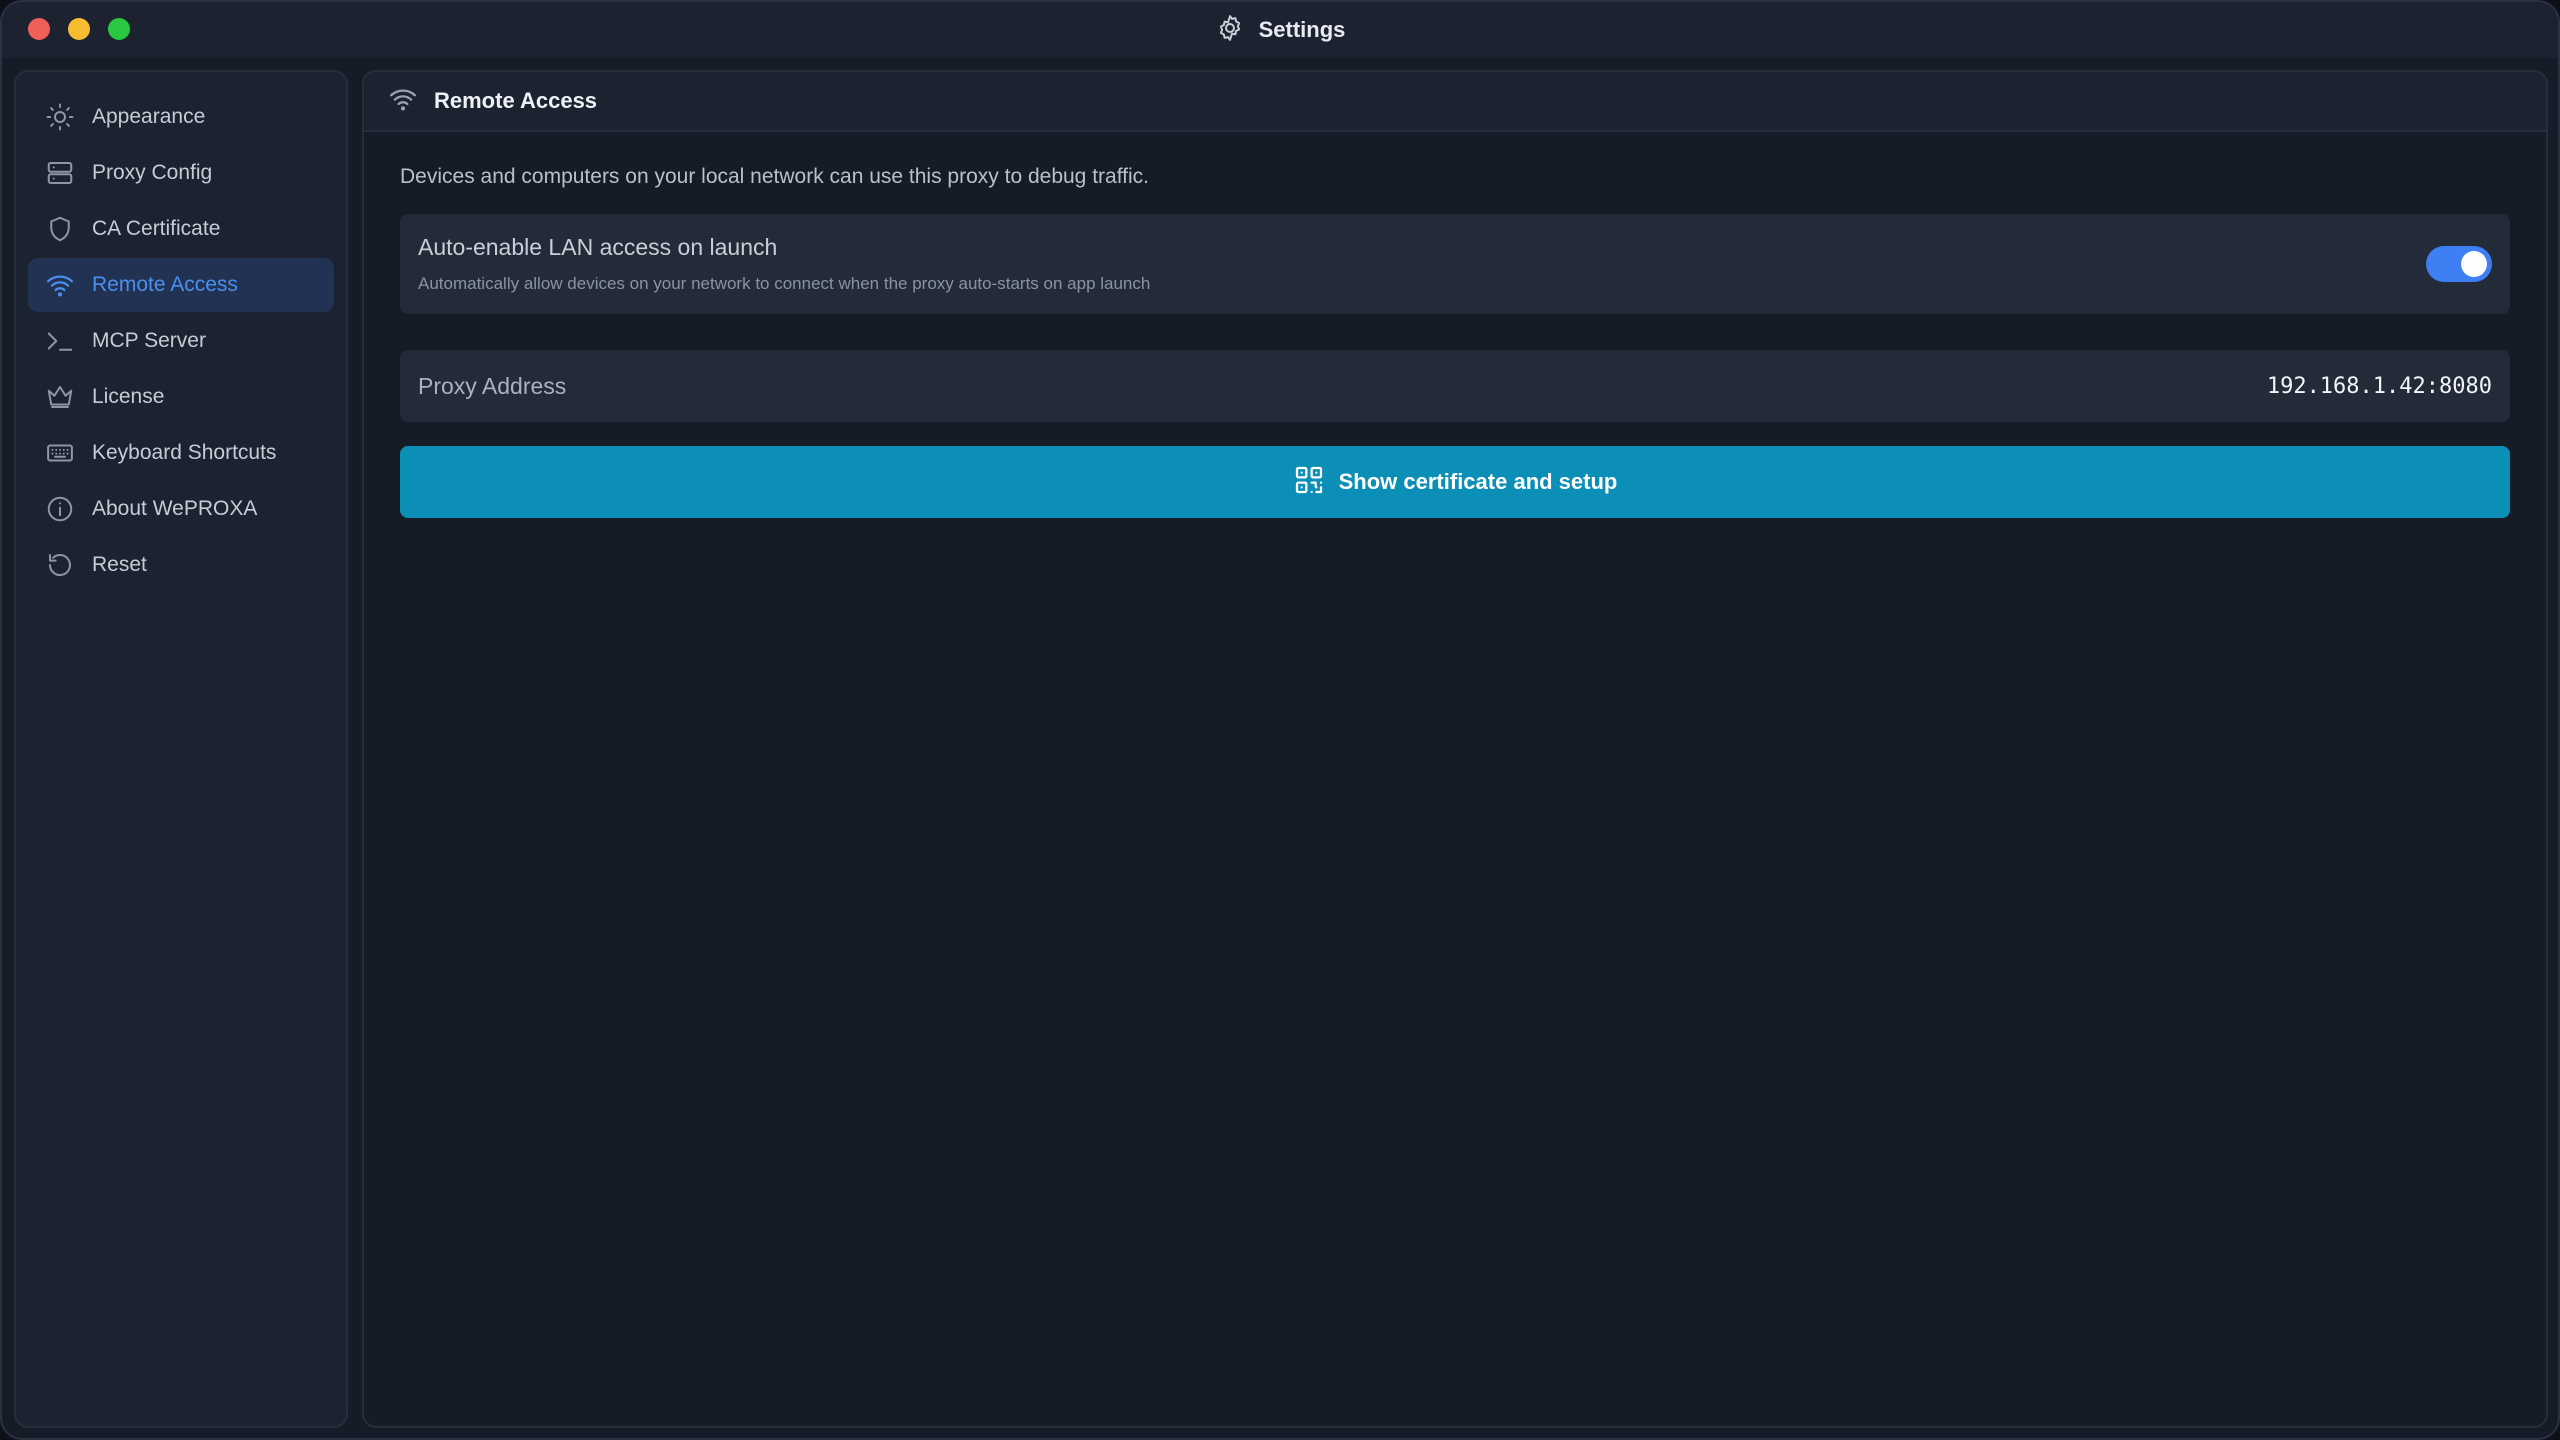  I want to click on sidebar-item-remote-access: Remote Access, so click(181, 285).